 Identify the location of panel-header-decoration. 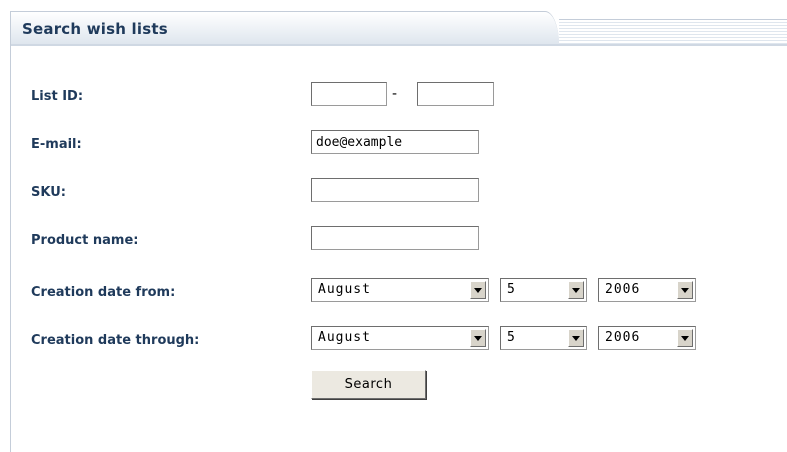
(673, 31).